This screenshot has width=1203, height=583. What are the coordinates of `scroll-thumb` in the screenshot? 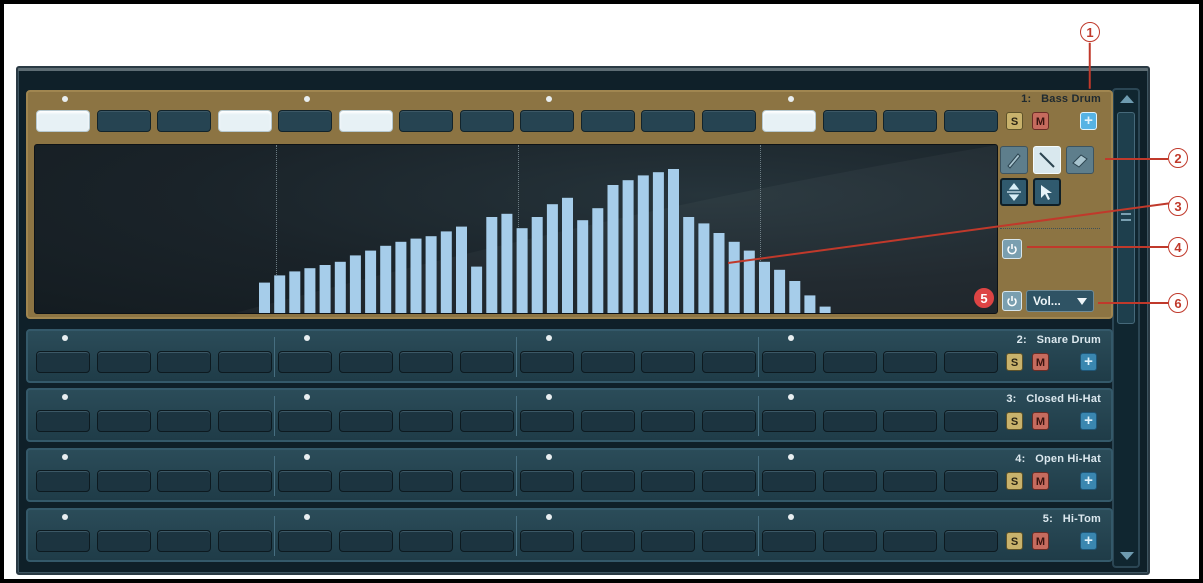 It's located at (1126, 218).